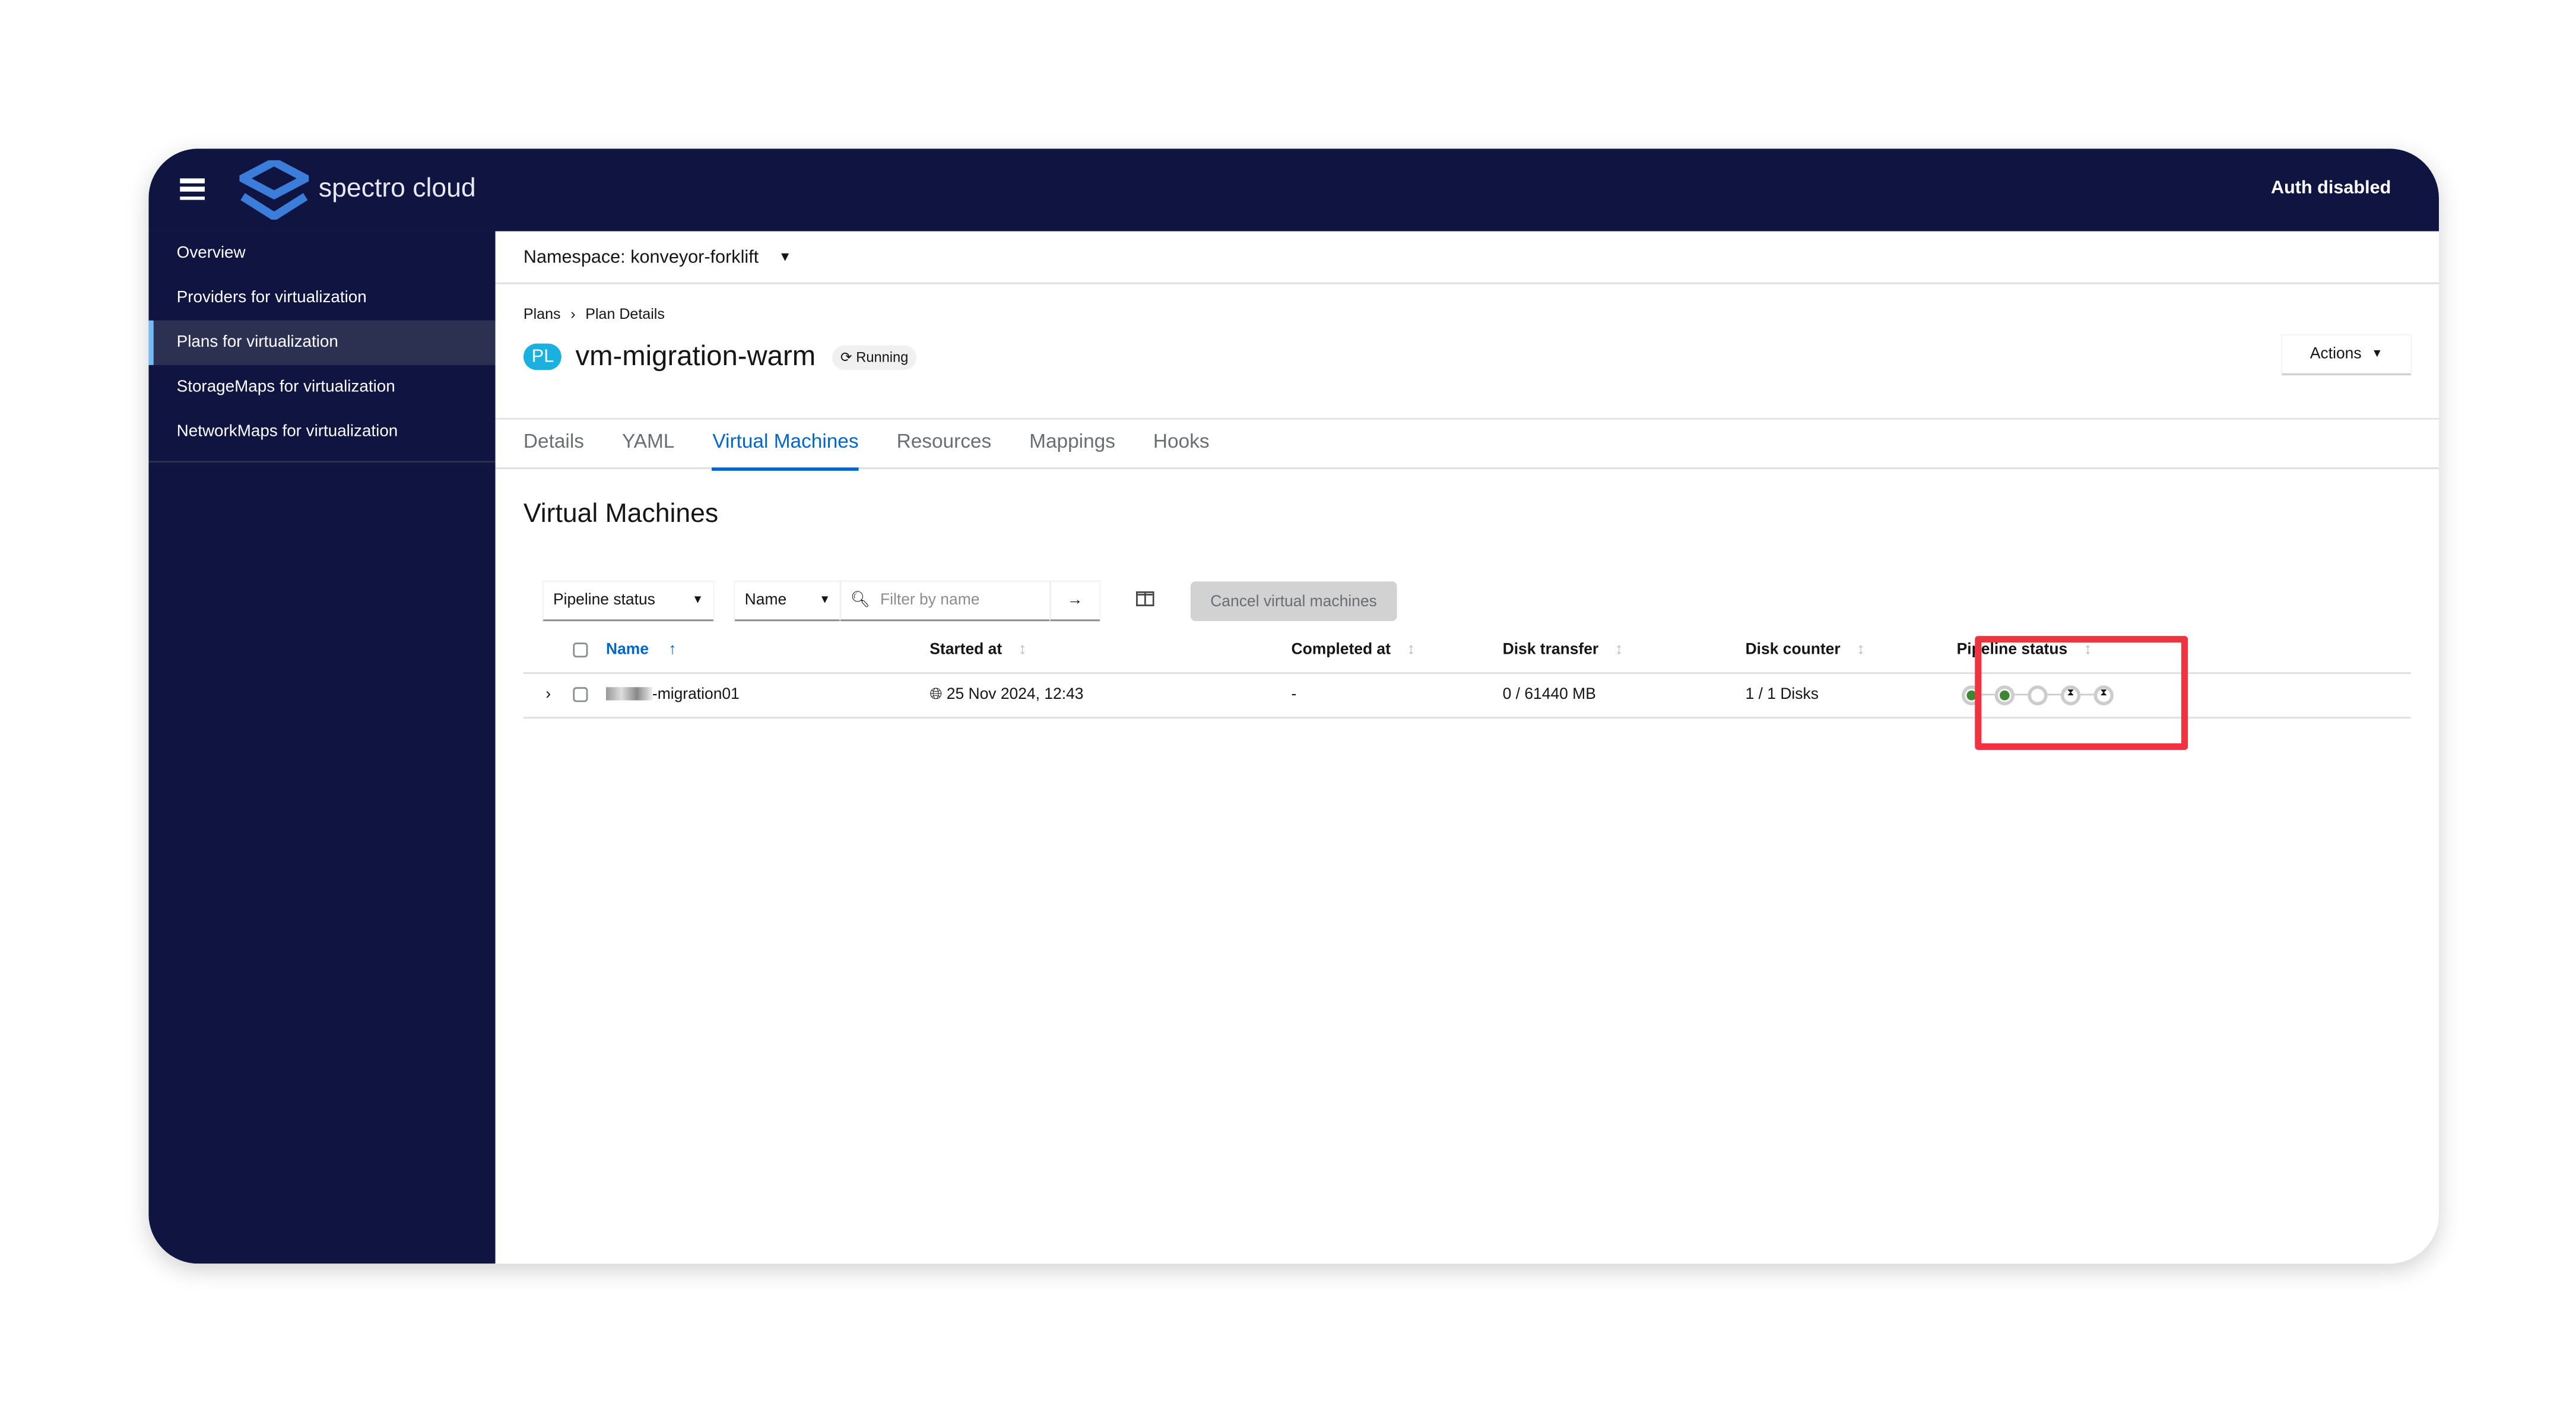 This screenshot has width=2576, height=1406. Describe the element at coordinates (1851, 695) in the screenshot. I see `disk-counter: 1 / 1 Disks` at that location.